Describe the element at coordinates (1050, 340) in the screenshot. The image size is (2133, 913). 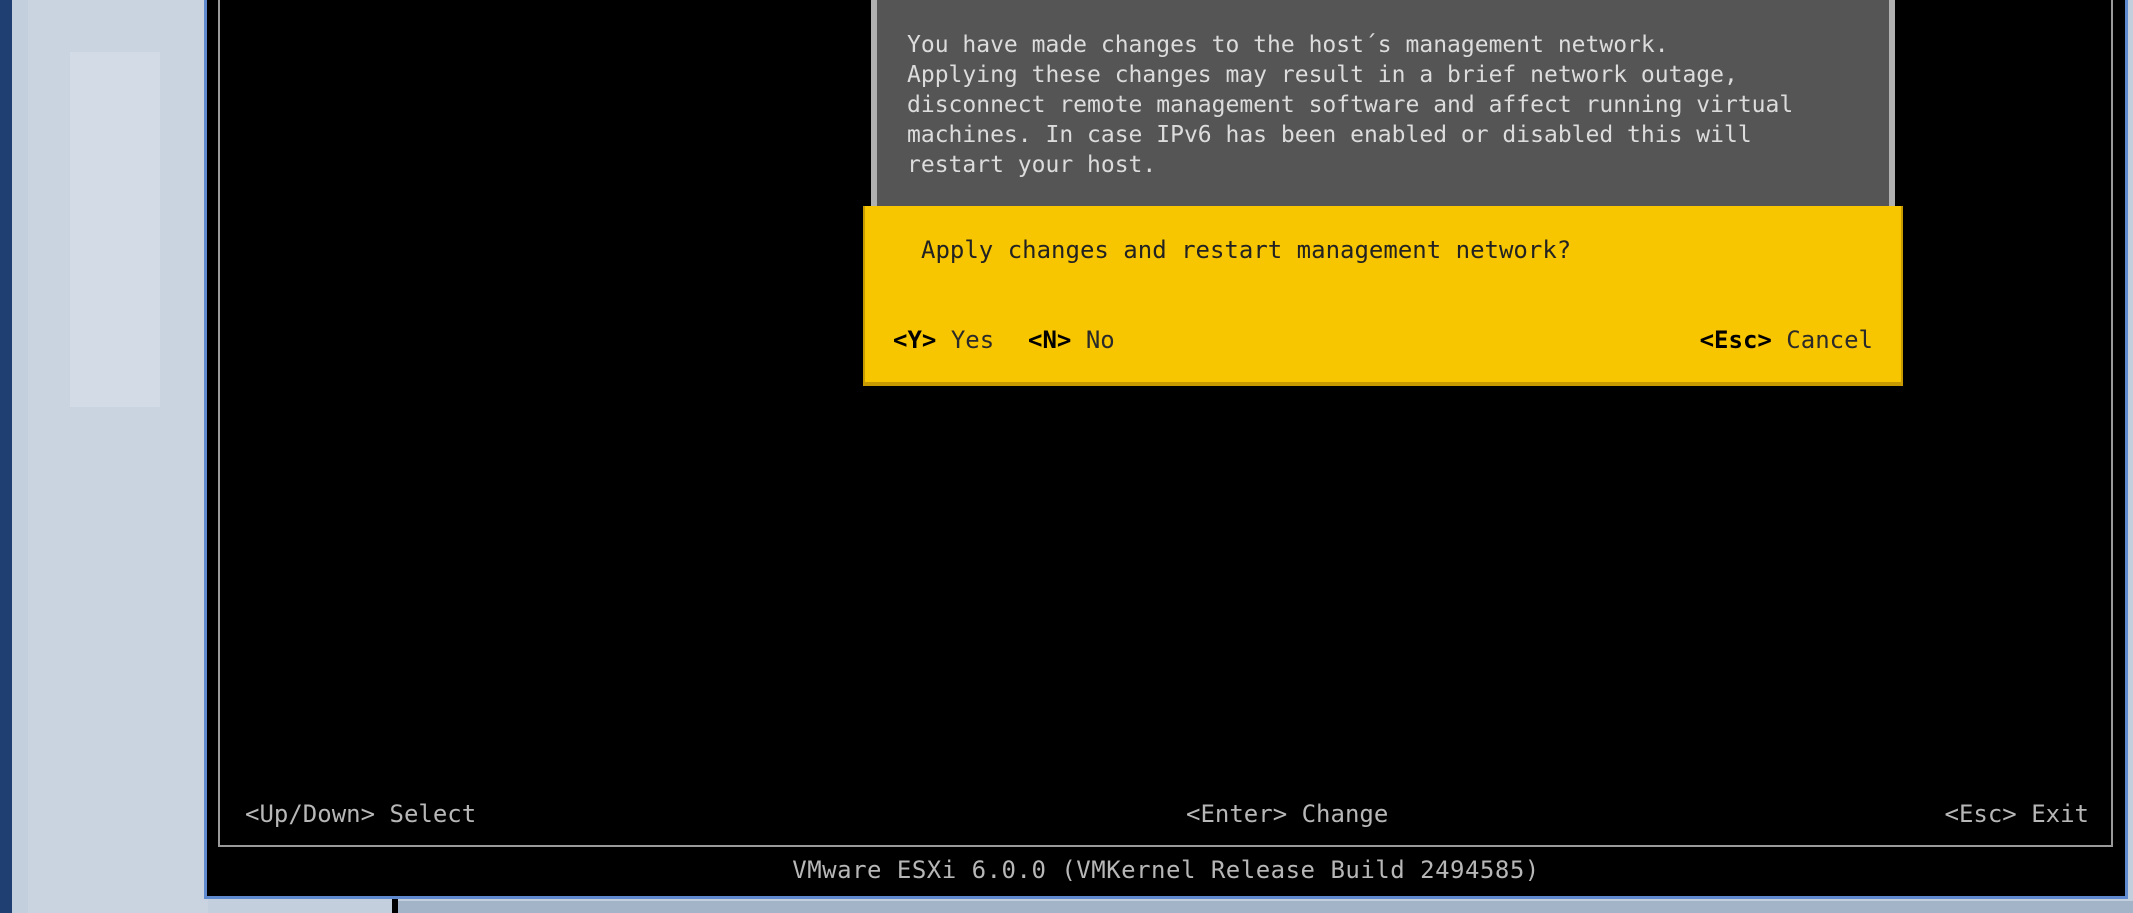
I see `no-key-hint: <N>` at that location.